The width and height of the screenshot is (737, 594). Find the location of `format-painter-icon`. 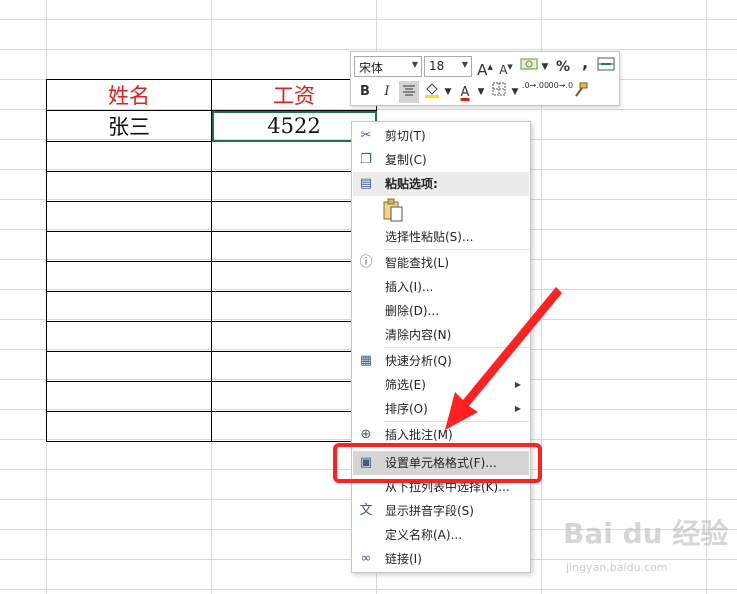

format-painter-icon is located at coordinates (581, 89).